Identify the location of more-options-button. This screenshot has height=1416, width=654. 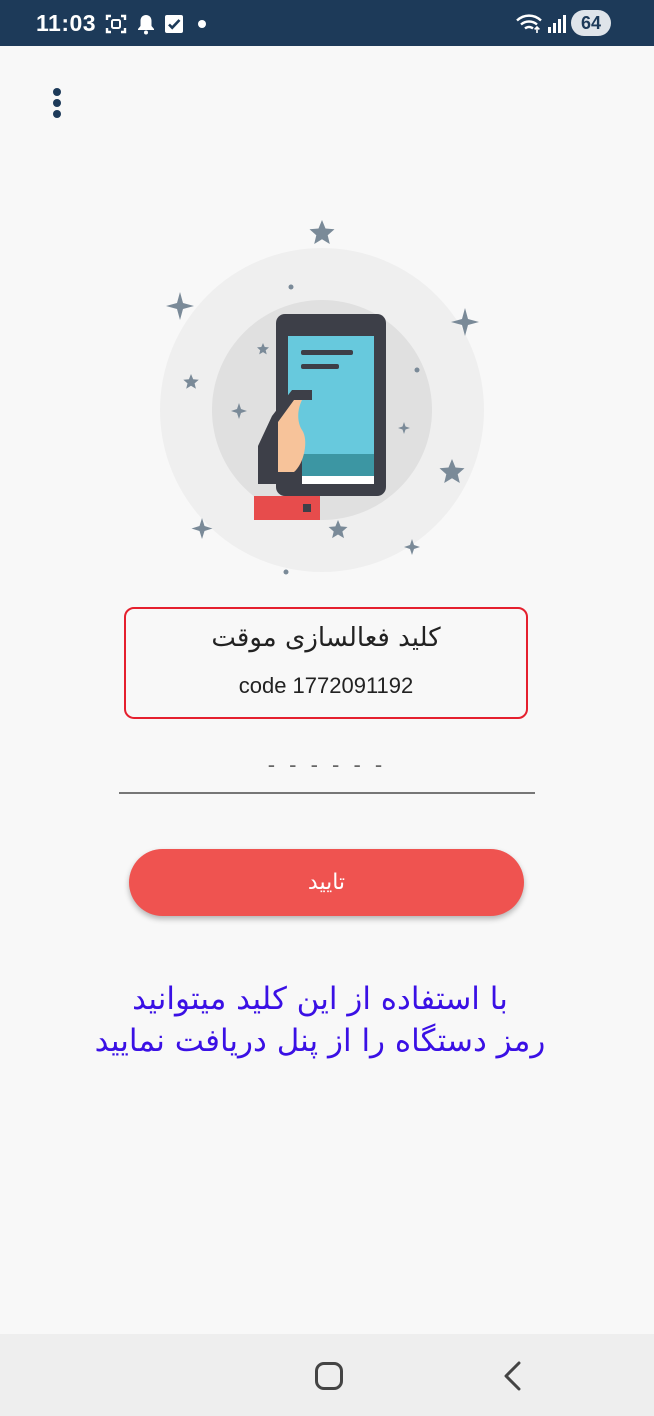
(58, 103).